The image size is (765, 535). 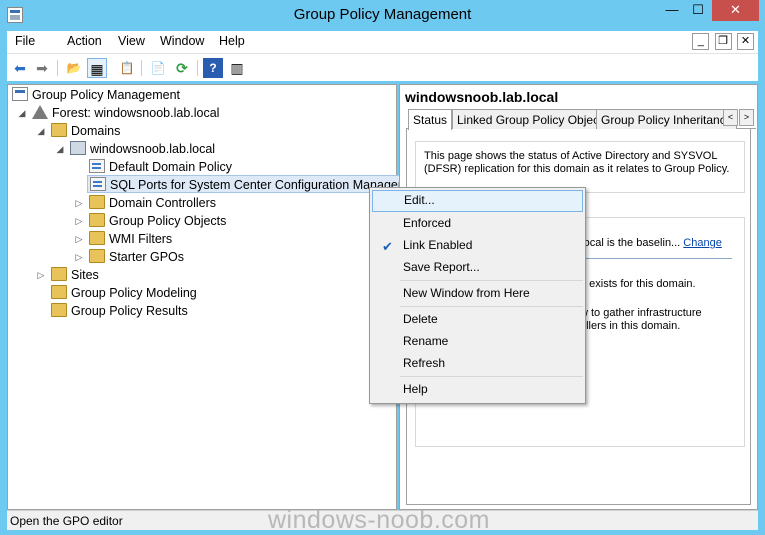 I want to click on tree-item-default-domain-policy: Default Domain Policy, so click(x=160, y=167).